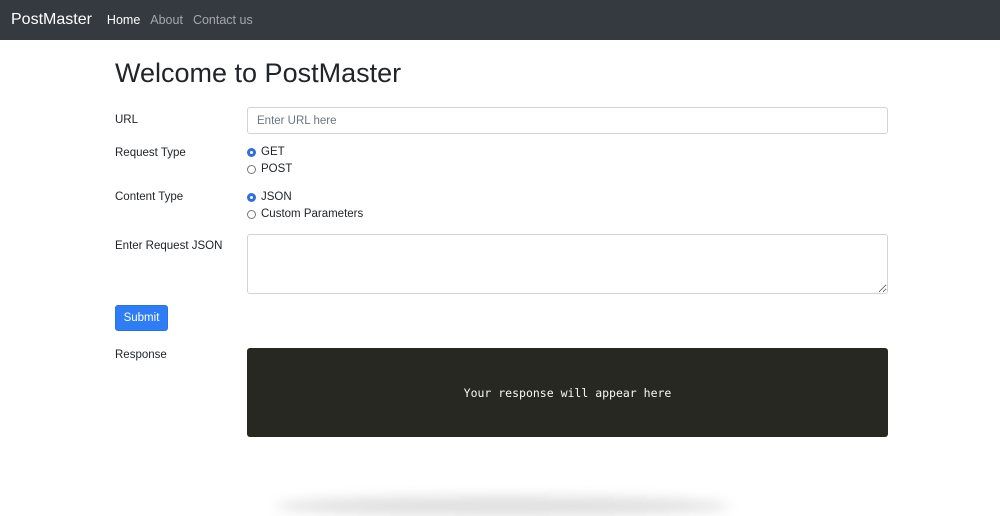 The width and height of the screenshot is (1000, 516). I want to click on post-radio, so click(251, 169).